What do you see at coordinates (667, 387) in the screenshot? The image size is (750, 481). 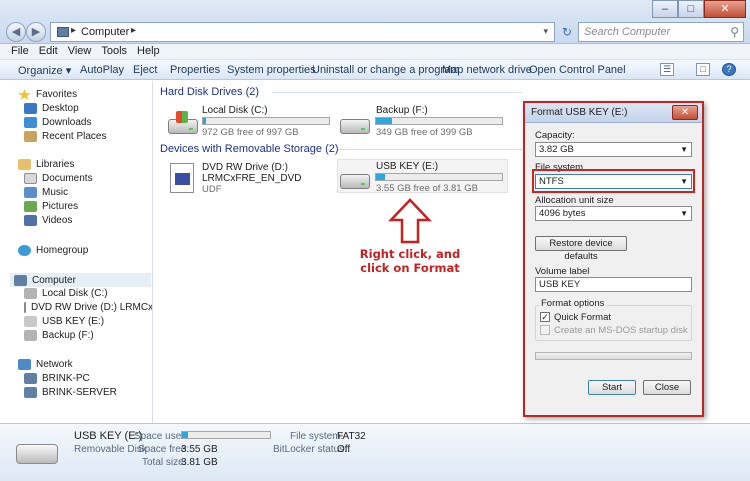 I see `close-button: Close` at bounding box center [667, 387].